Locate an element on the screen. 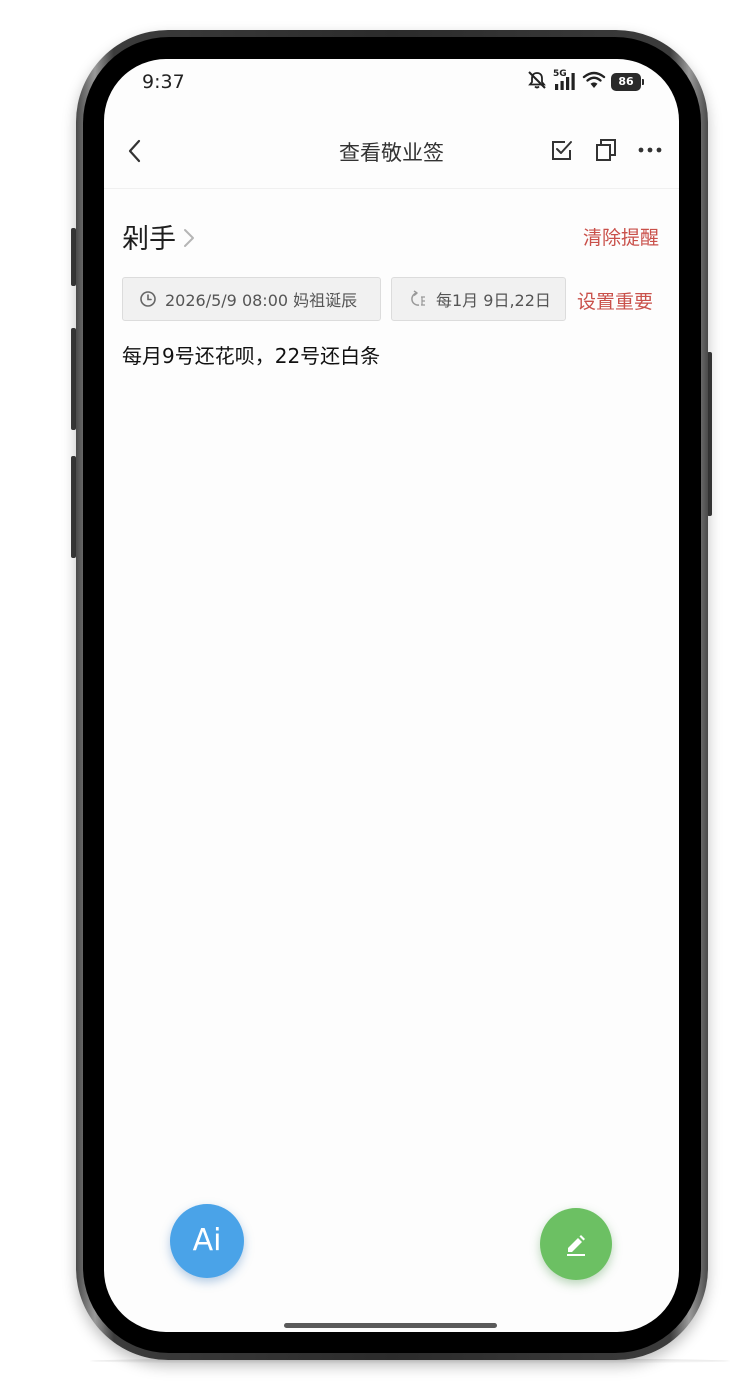 This screenshot has height=1383, width=754. repeat-chip: 每1月 9日,22日 is located at coordinates (478, 299).